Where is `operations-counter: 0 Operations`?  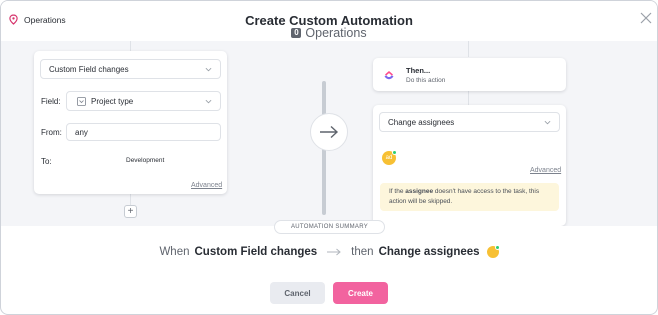
operations-counter: 0 Operations is located at coordinates (329, 33).